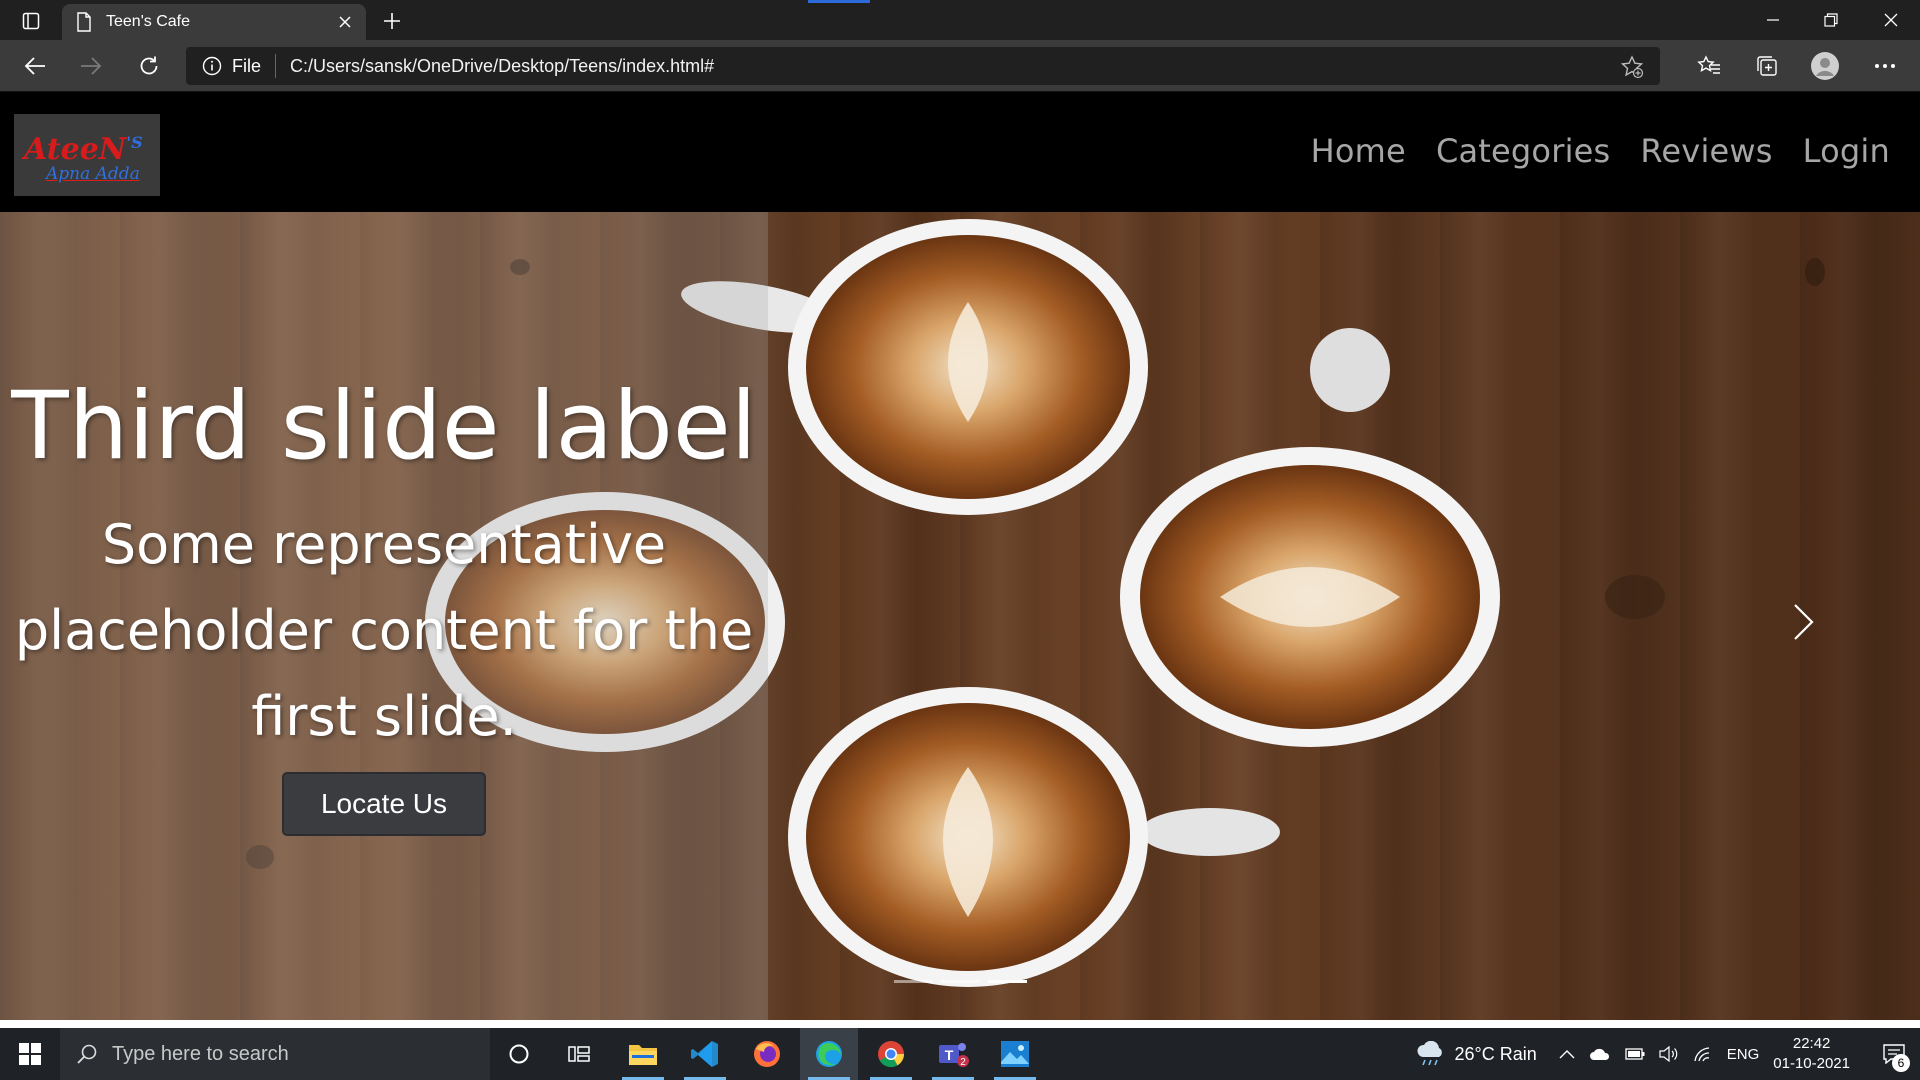 This screenshot has width=1920, height=1080. I want to click on minimize-icon, so click(1773, 20).